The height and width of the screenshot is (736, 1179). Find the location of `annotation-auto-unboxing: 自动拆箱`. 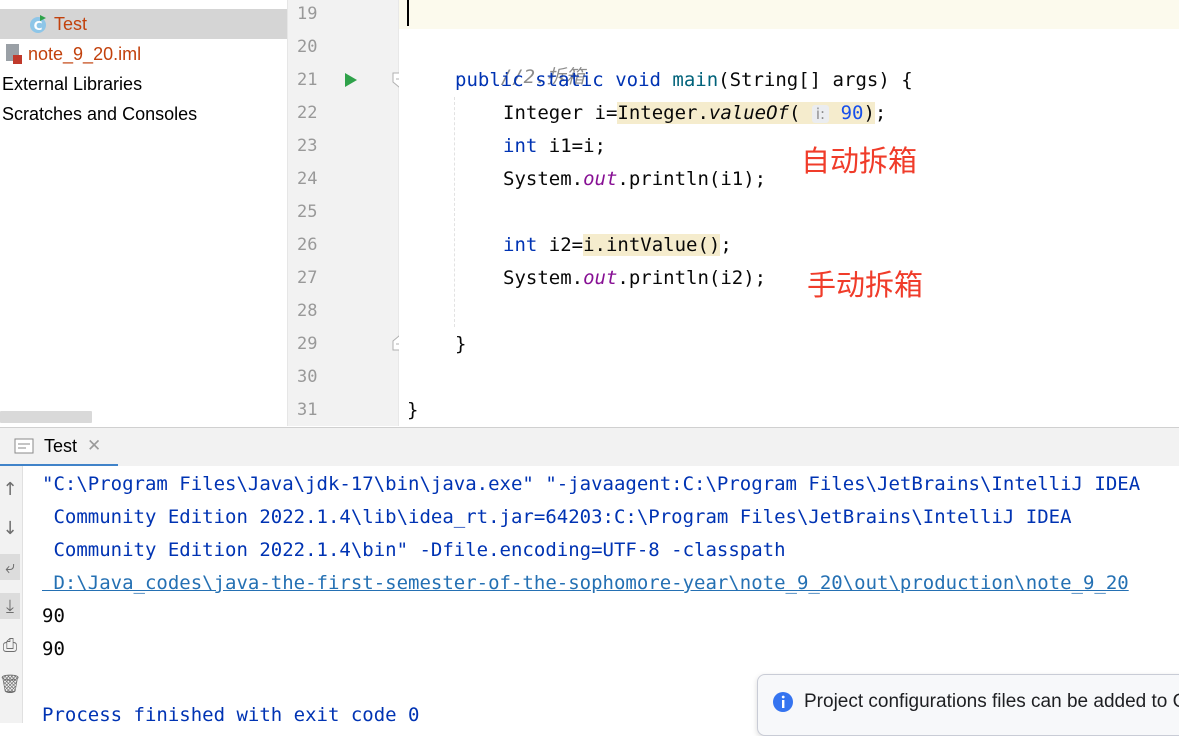

annotation-auto-unboxing: 自动拆箱 is located at coordinates (859, 162).